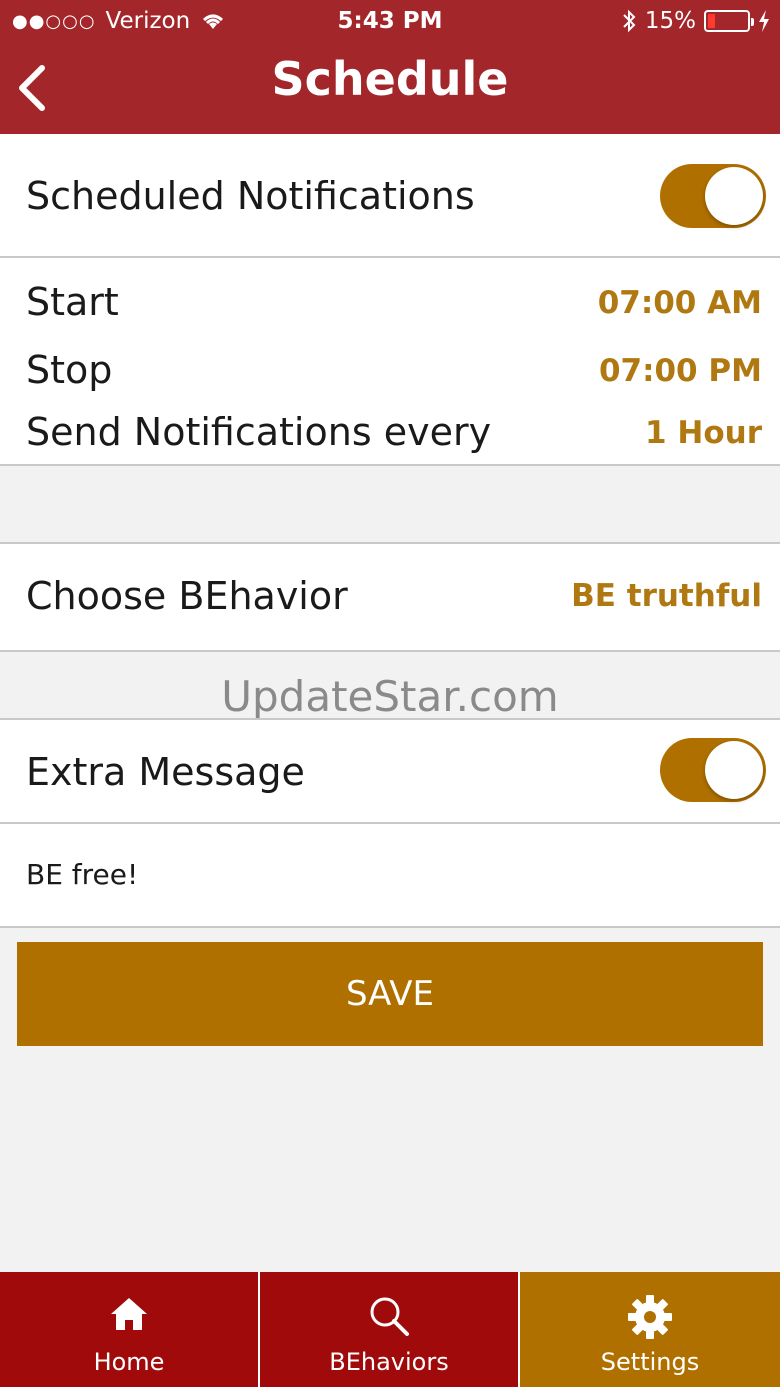  What do you see at coordinates (390, 79) in the screenshot?
I see `page-title: Schedule` at bounding box center [390, 79].